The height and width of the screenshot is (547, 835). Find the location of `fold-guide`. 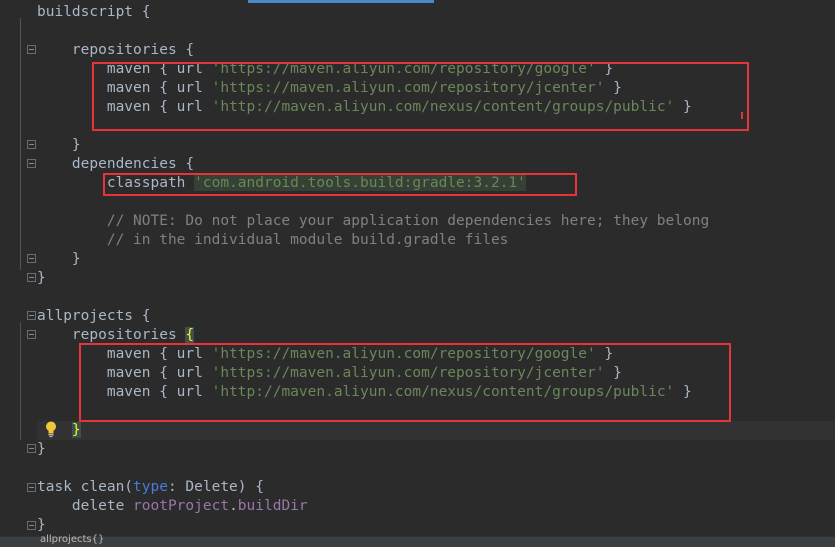

fold-guide is located at coordinates (20, 144).